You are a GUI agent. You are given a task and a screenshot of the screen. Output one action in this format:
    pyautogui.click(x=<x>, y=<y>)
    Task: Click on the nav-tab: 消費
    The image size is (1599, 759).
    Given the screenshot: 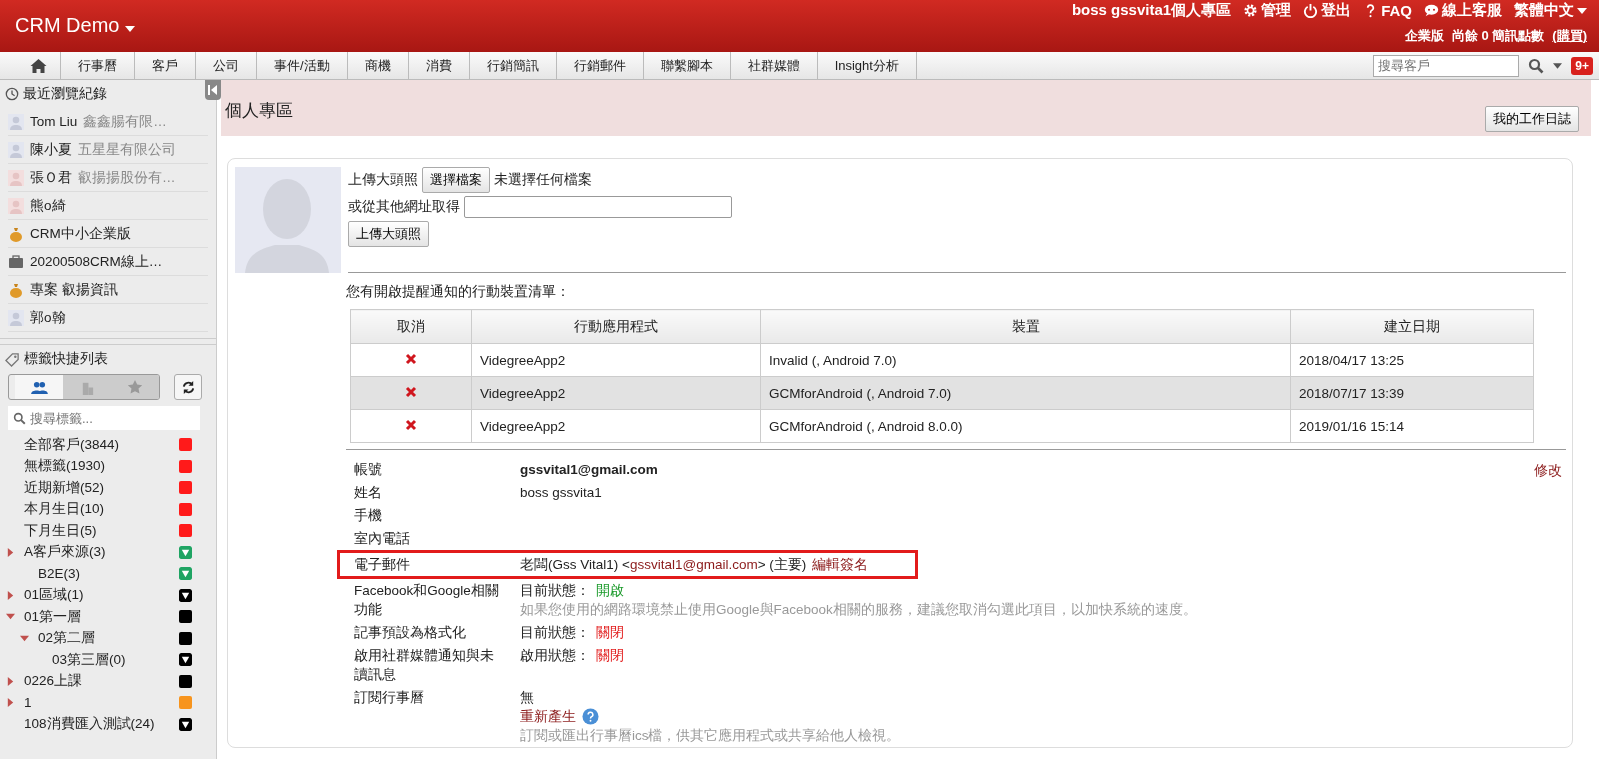 What is the action you would take?
    pyautogui.click(x=439, y=65)
    